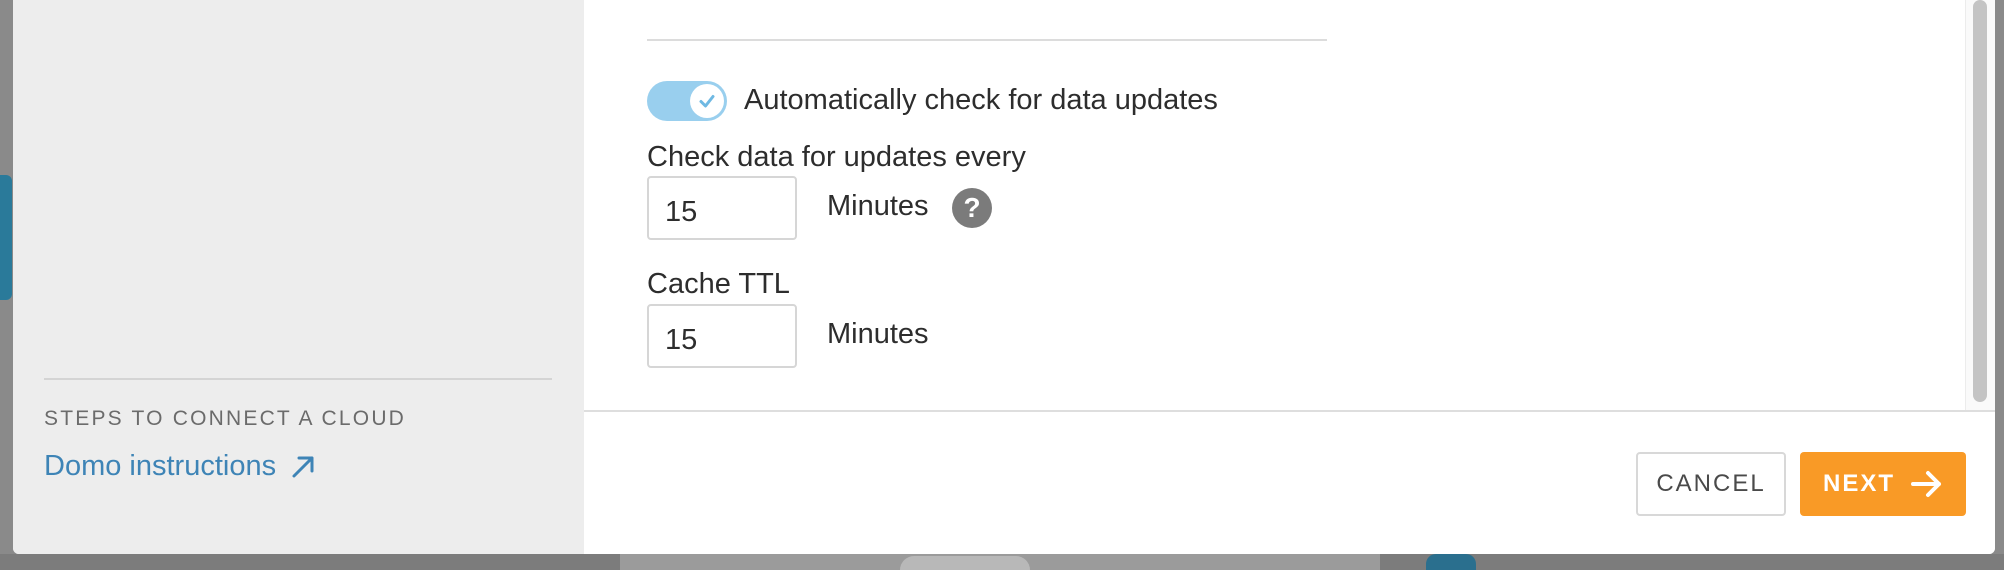  Describe the element at coordinates (1711, 484) in the screenshot. I see `cancel-button: CANCEL` at that location.